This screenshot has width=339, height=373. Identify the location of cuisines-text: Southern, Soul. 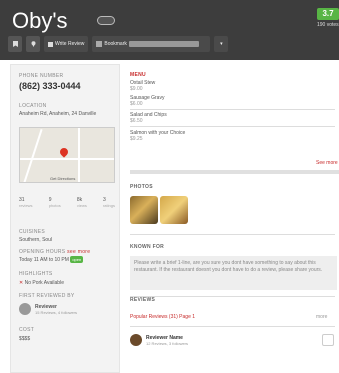
(35, 240).